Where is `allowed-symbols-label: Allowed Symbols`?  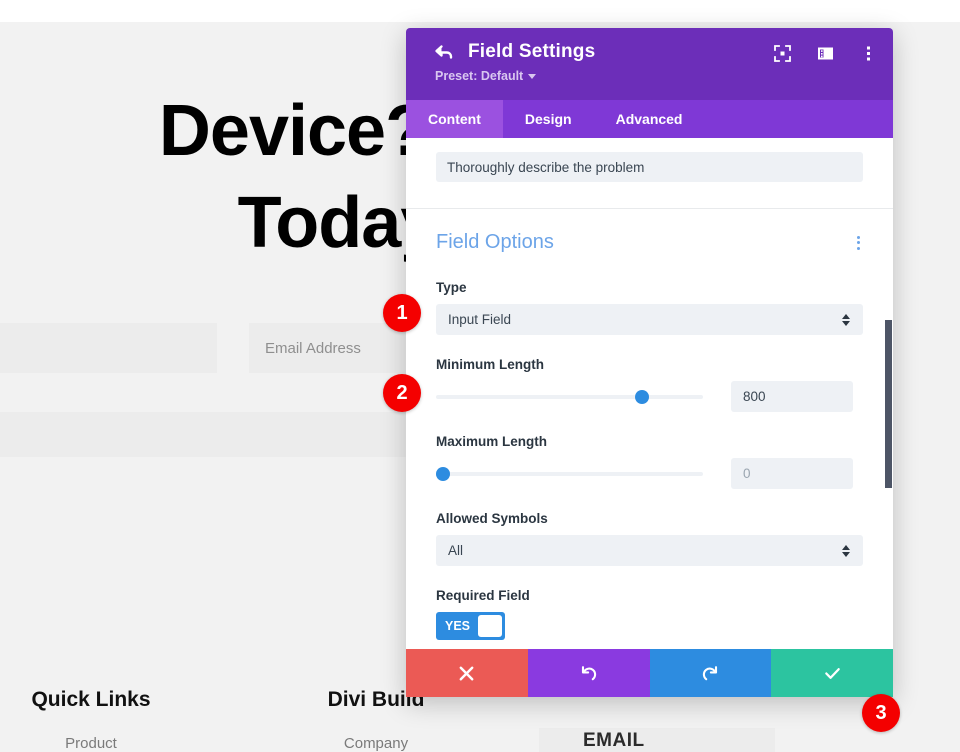 allowed-symbols-label: Allowed Symbols is located at coordinates (492, 518).